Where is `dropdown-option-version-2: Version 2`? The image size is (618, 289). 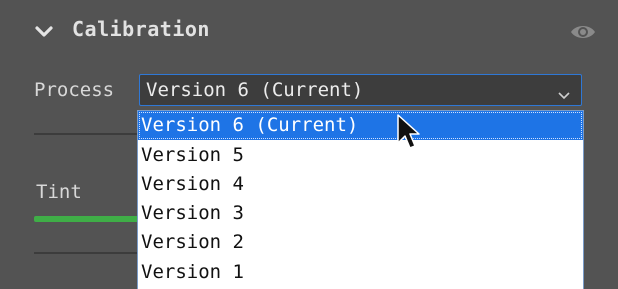
dropdown-option-version-2: Version 2 is located at coordinates (360, 242).